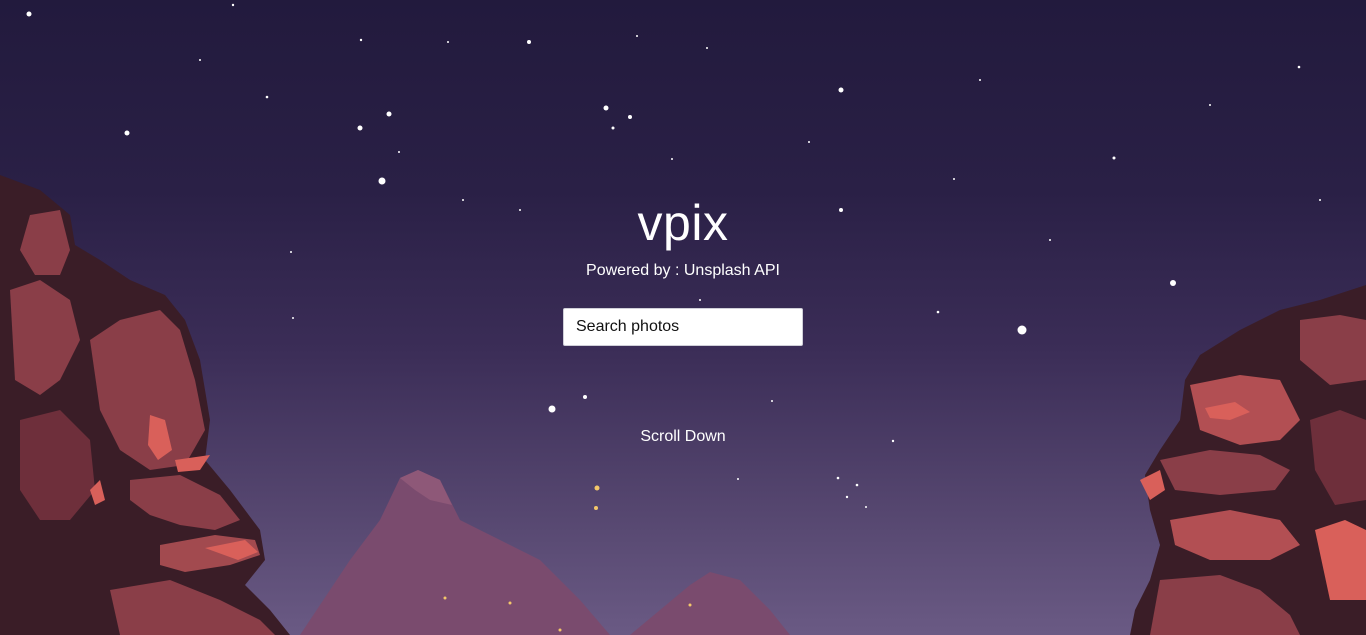 The width and height of the screenshot is (1366, 635). Describe the element at coordinates (683, 223) in the screenshot. I see `app-title: vpix` at that location.